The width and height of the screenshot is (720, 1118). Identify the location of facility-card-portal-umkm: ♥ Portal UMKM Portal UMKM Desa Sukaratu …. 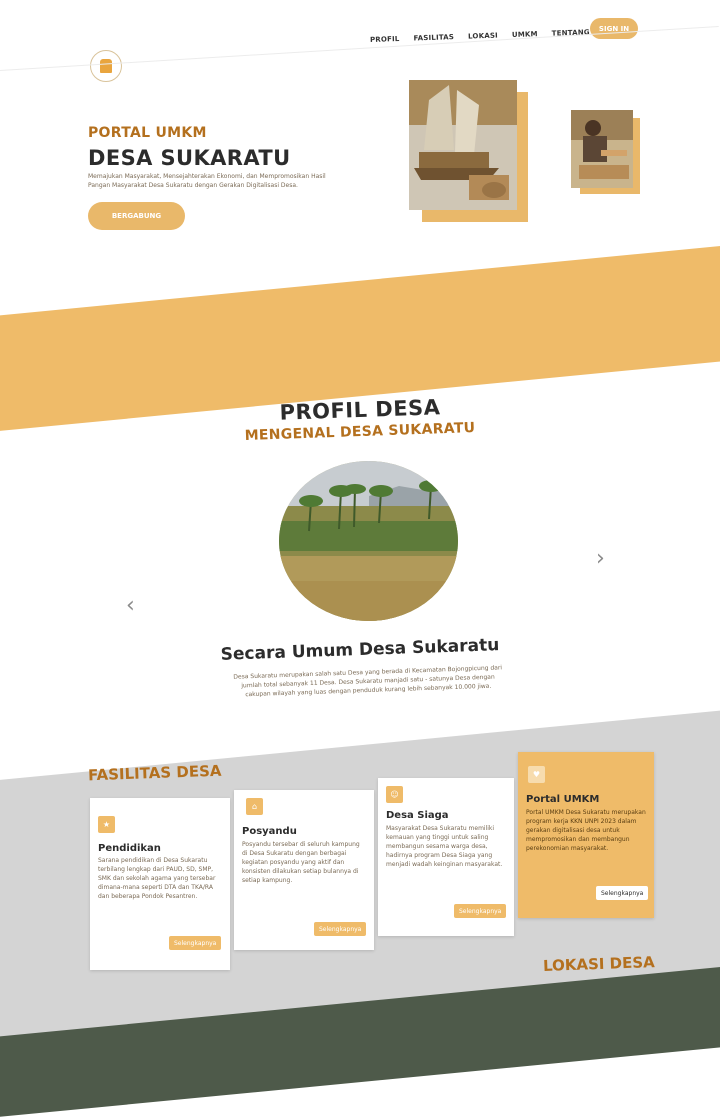
(586, 835).